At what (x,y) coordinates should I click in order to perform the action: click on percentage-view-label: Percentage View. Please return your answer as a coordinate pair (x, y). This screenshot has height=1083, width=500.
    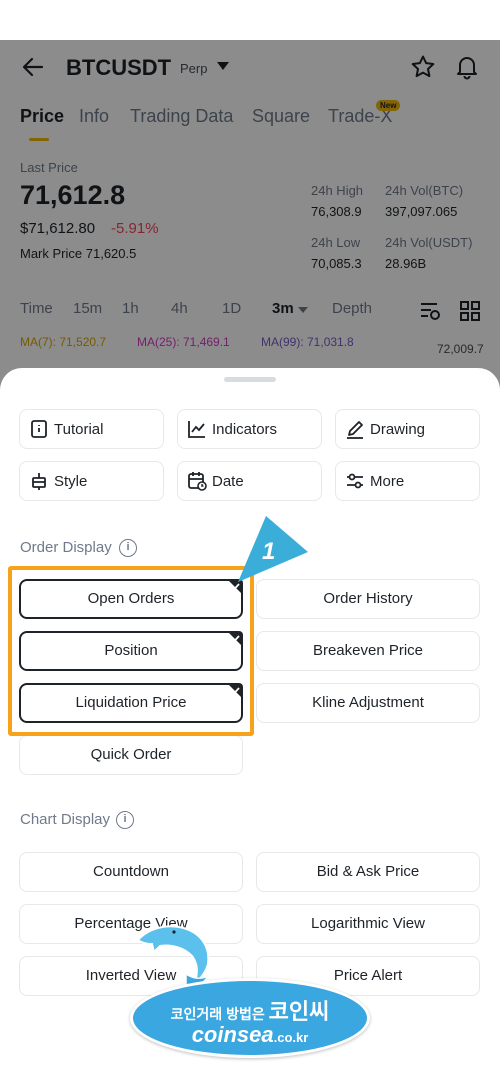
    Looking at the image, I should click on (131, 923).